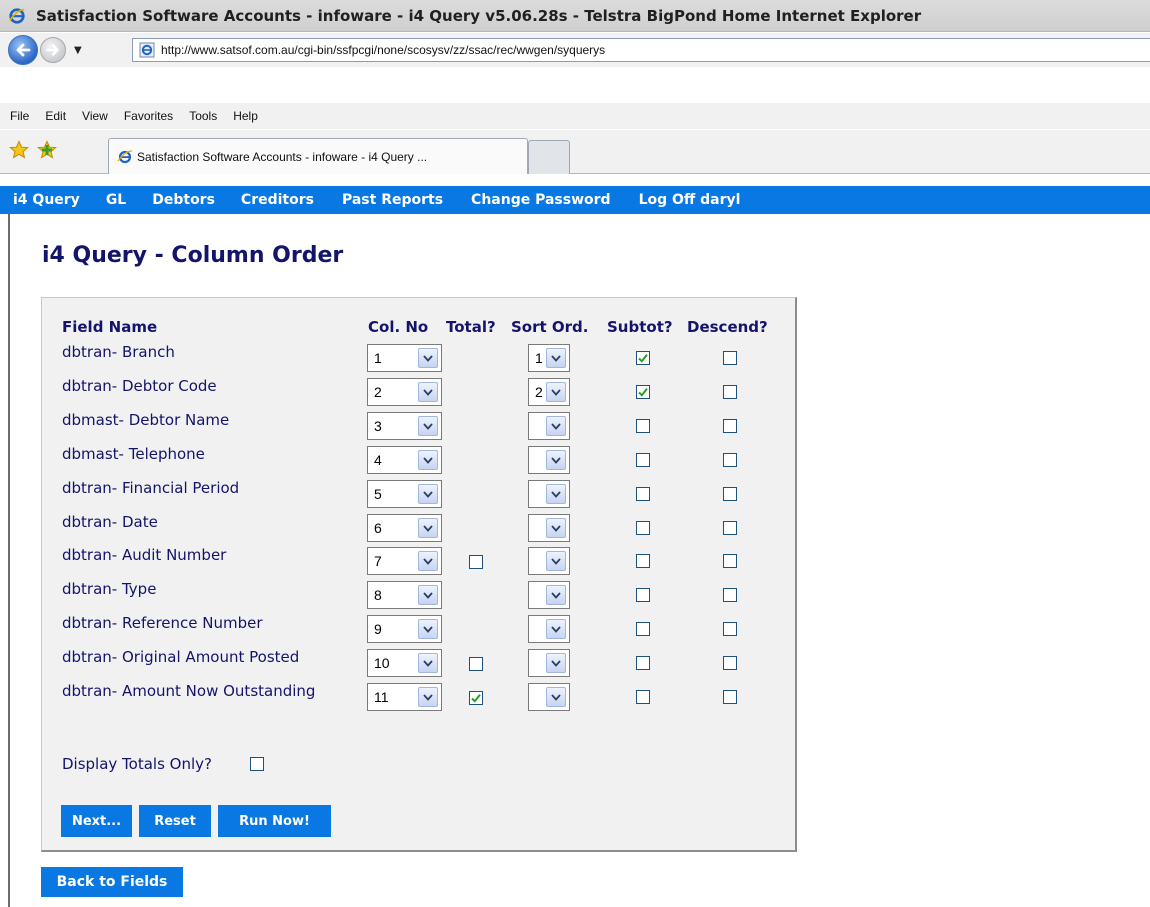 The height and width of the screenshot is (907, 1150). Describe the element at coordinates (55, 116) in the screenshot. I see `menu-edit: Edit` at that location.